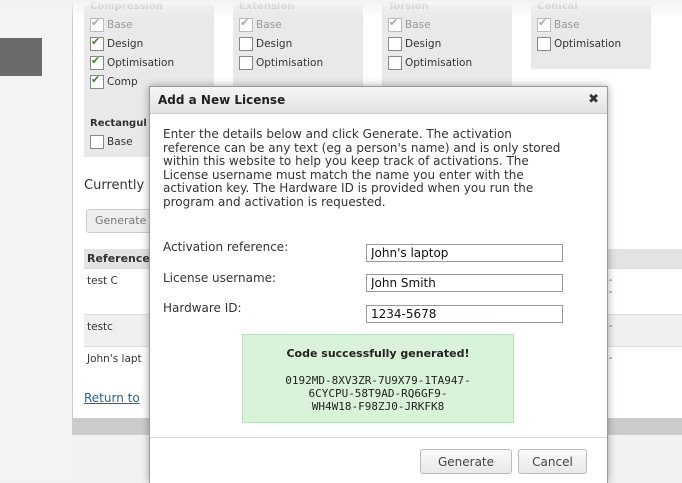  What do you see at coordinates (112, 398) in the screenshot?
I see `return-link: Return to` at bounding box center [112, 398].